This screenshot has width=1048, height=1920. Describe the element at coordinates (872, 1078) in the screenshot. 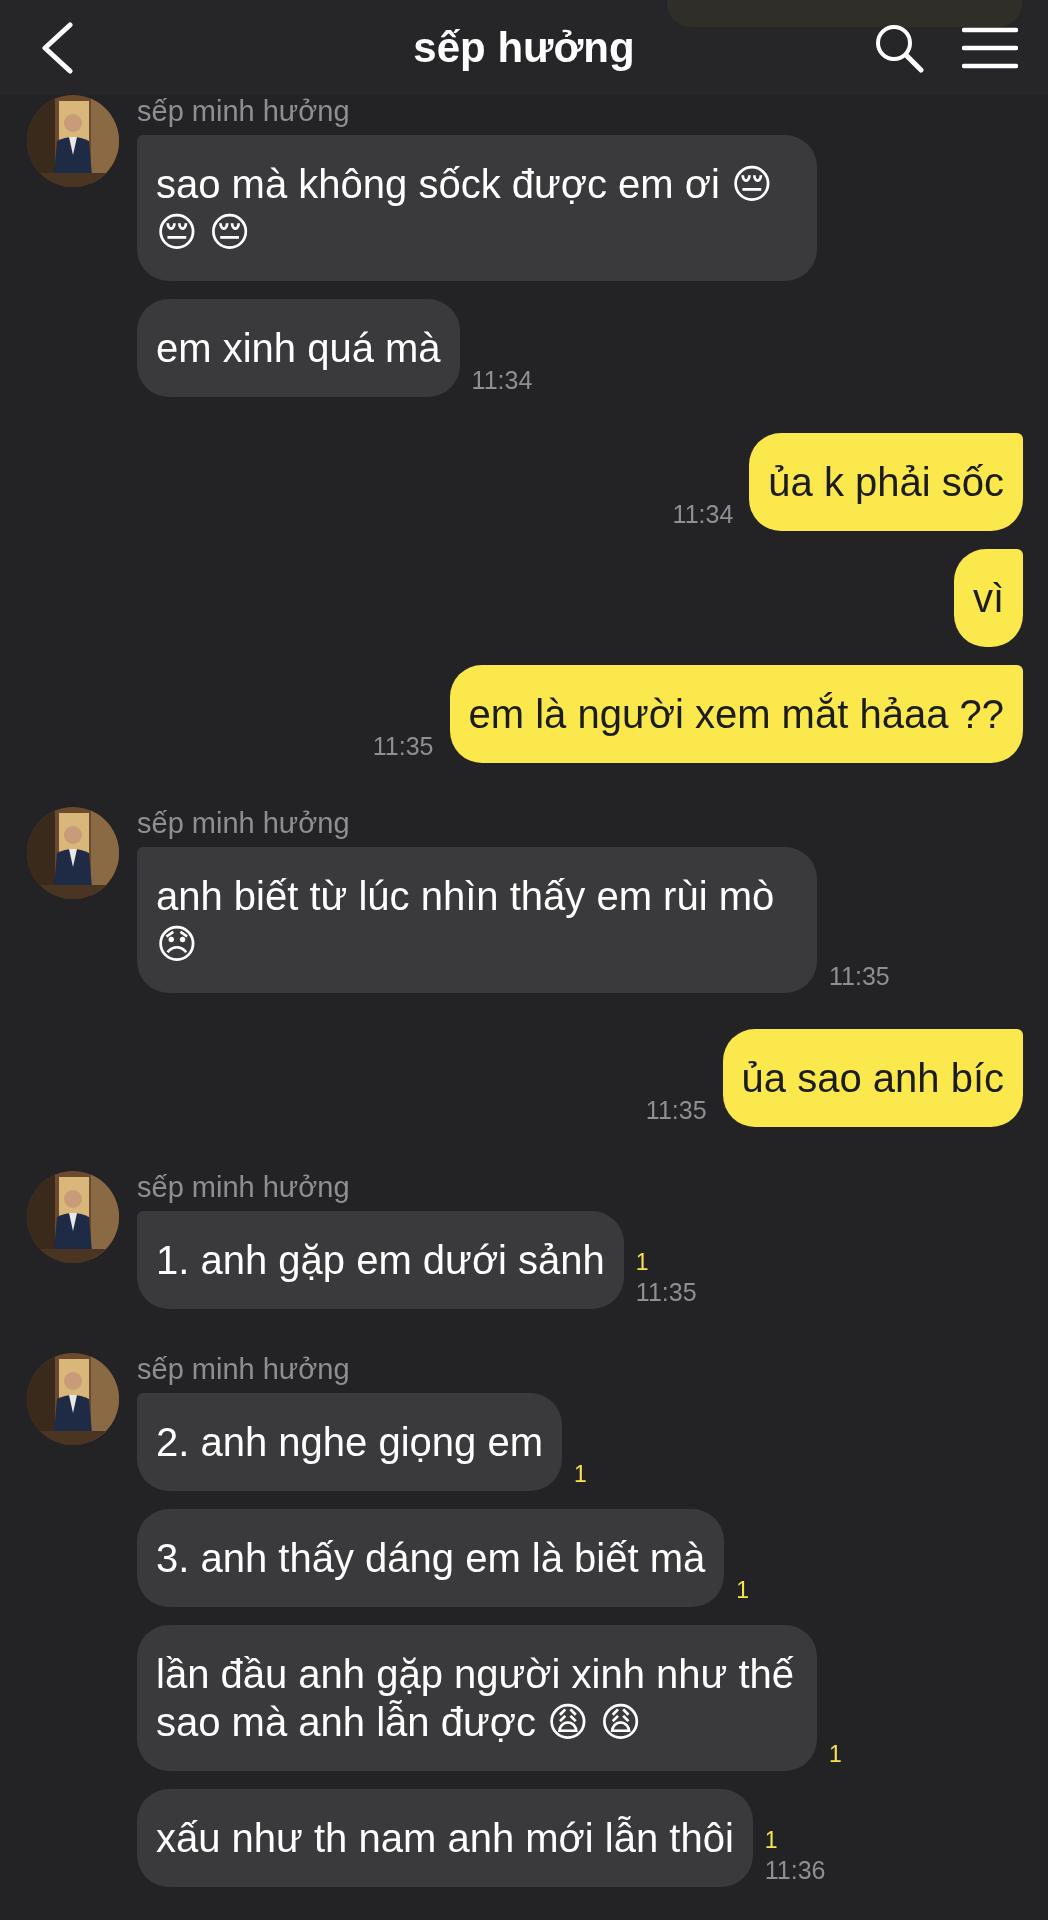

I see `message-bubble: ủa sao anh bíc` at that location.